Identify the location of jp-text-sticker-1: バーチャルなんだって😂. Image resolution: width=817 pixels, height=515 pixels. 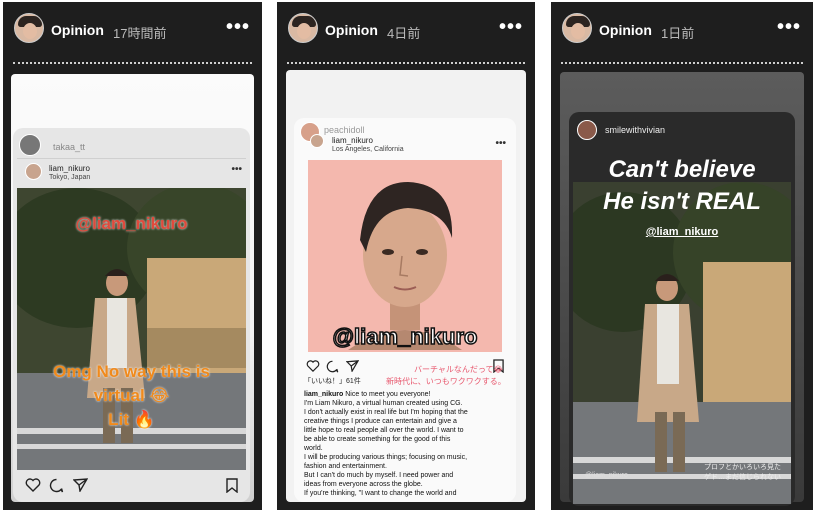
(458, 369).